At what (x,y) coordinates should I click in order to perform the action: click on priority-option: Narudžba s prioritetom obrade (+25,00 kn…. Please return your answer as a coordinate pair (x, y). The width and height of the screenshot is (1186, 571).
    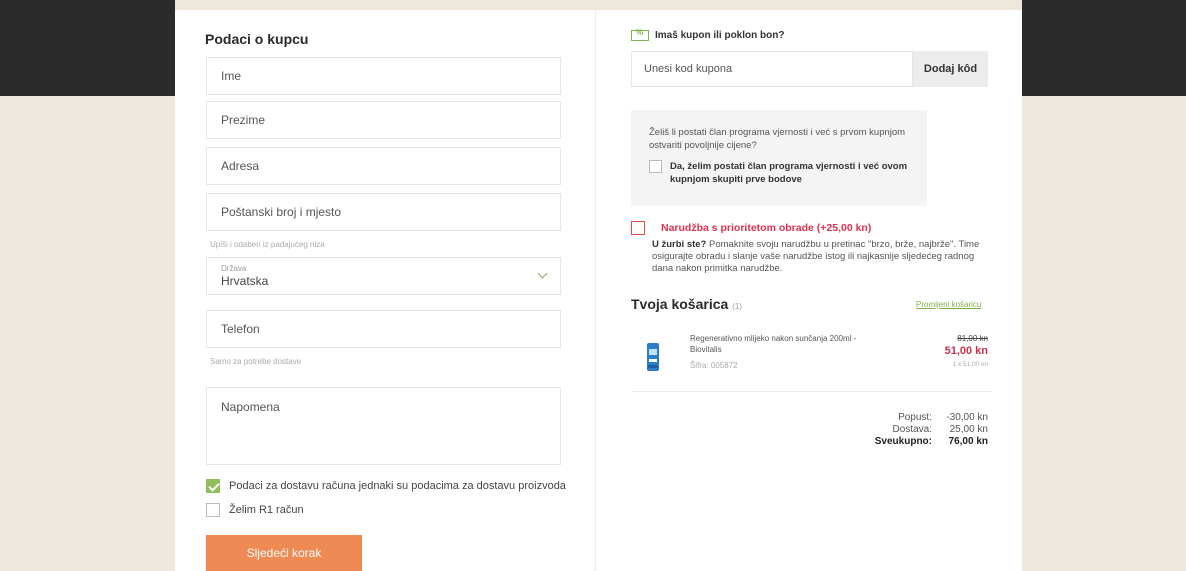
    Looking at the image, I should click on (811, 248).